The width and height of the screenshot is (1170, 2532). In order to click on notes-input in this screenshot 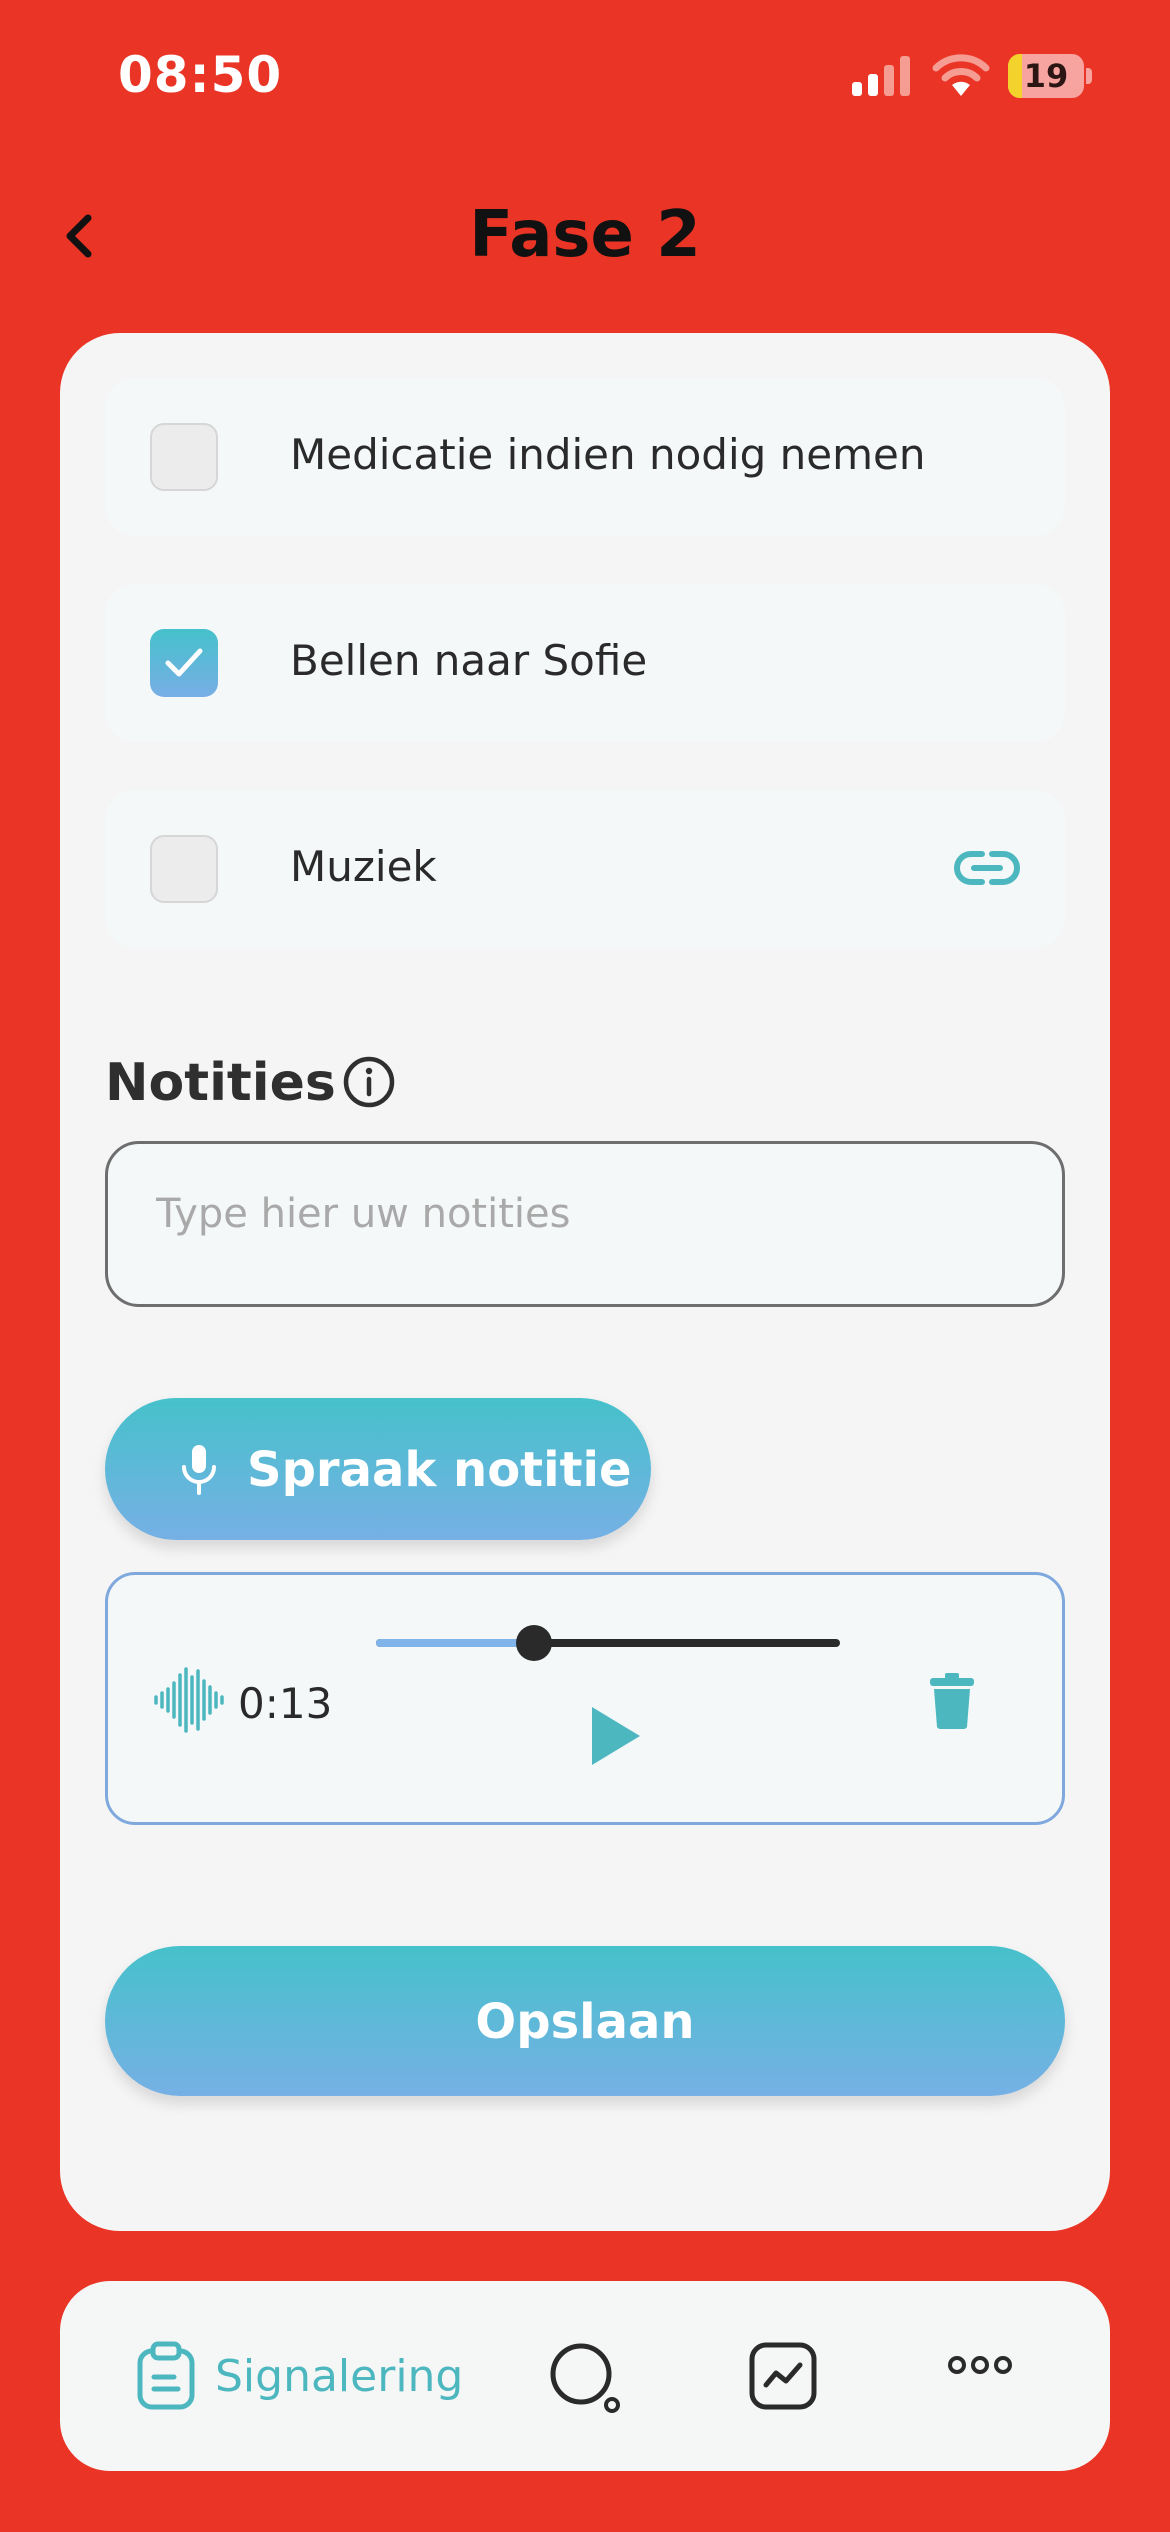, I will do `click(586, 1214)`.